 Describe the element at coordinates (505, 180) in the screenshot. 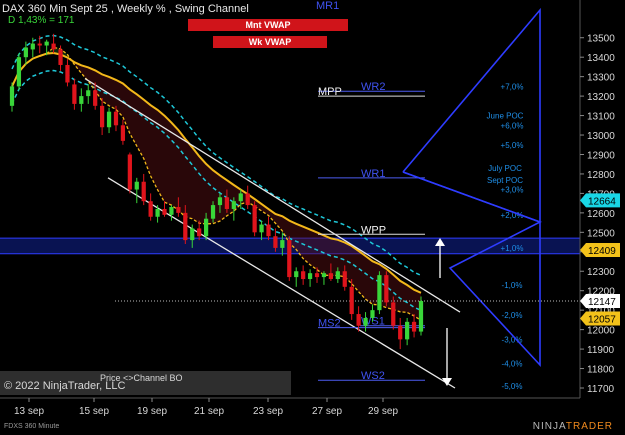

I see `poc-label-2: Sept POC` at that location.